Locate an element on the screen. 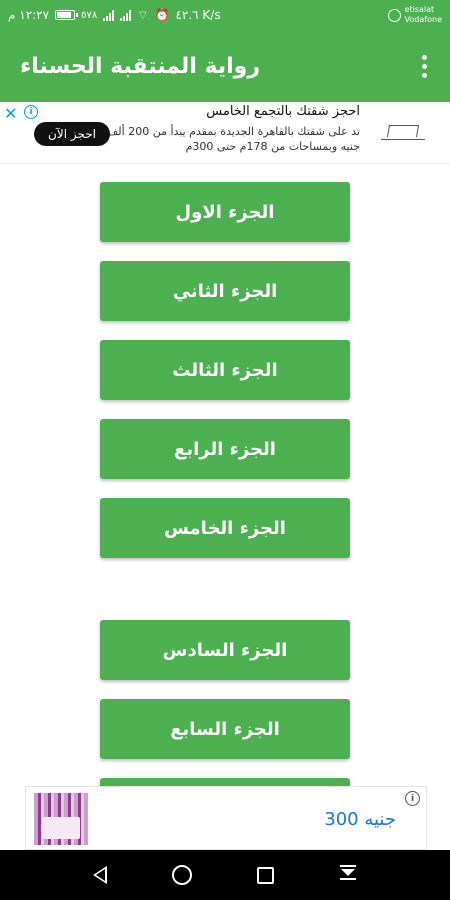  app-bar: رواية المنتقبة الحسناء is located at coordinates (225, 66).